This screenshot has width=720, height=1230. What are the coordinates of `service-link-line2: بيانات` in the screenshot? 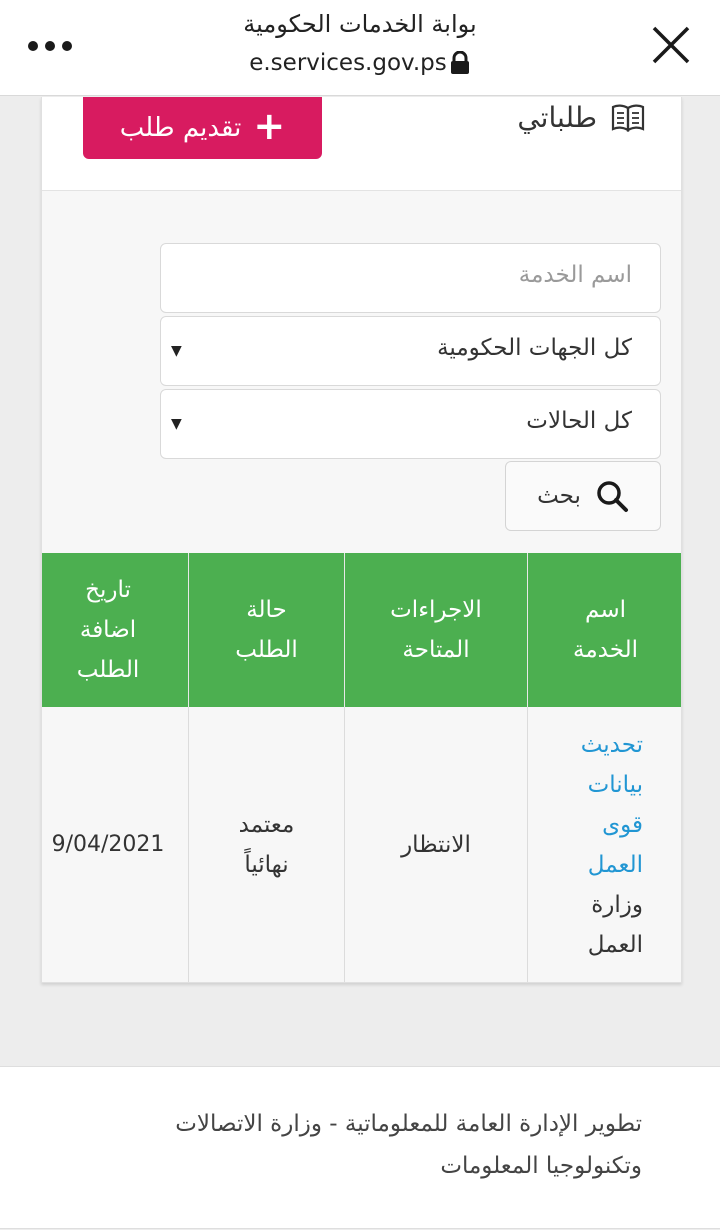 It's located at (615, 785).